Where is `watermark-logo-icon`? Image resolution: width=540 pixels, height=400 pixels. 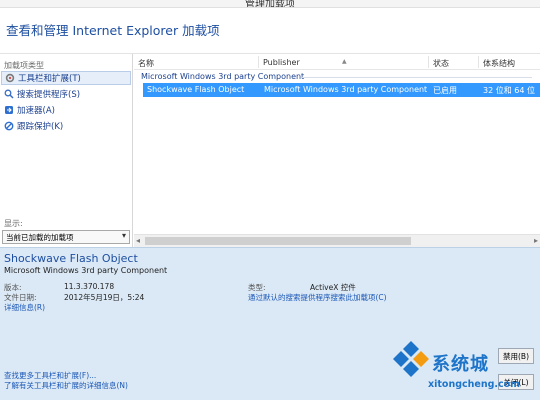 watermark-logo-icon is located at coordinates (411, 359).